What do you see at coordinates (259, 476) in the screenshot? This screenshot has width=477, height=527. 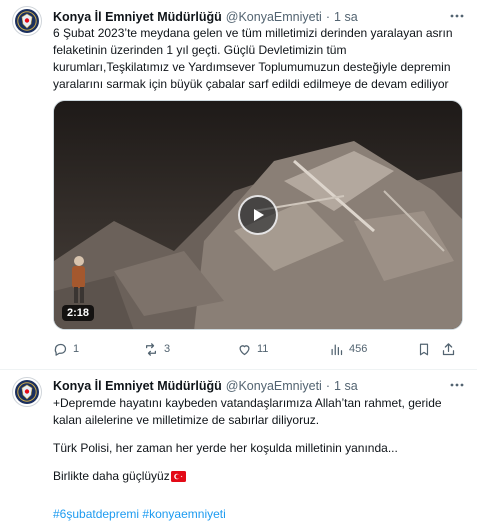 I see `tweet-paragraph: Birlikte daha güçlüyüz` at bounding box center [259, 476].